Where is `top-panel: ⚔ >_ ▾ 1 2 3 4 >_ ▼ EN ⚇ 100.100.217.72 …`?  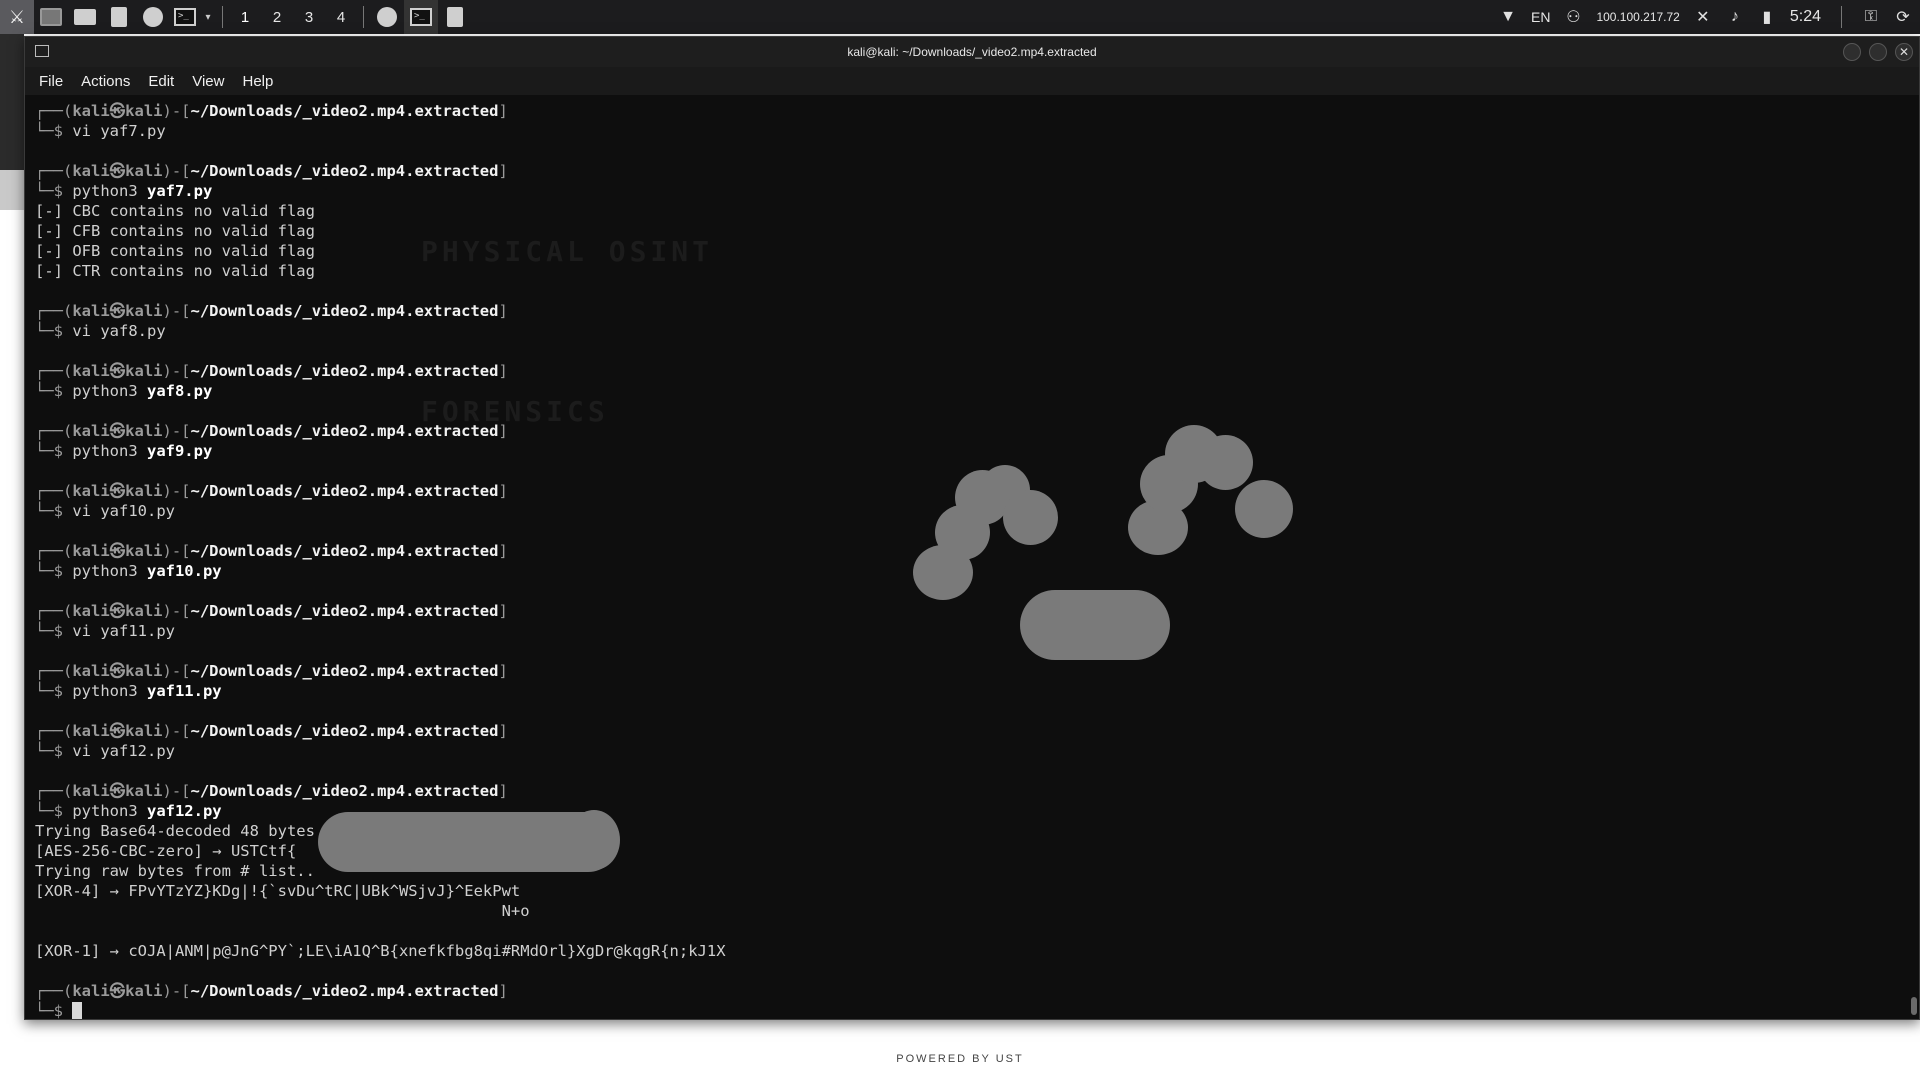 top-panel: ⚔ >_ ▾ 1 2 3 4 >_ ▼ EN ⚇ 100.100.217.72 … is located at coordinates (960, 17).